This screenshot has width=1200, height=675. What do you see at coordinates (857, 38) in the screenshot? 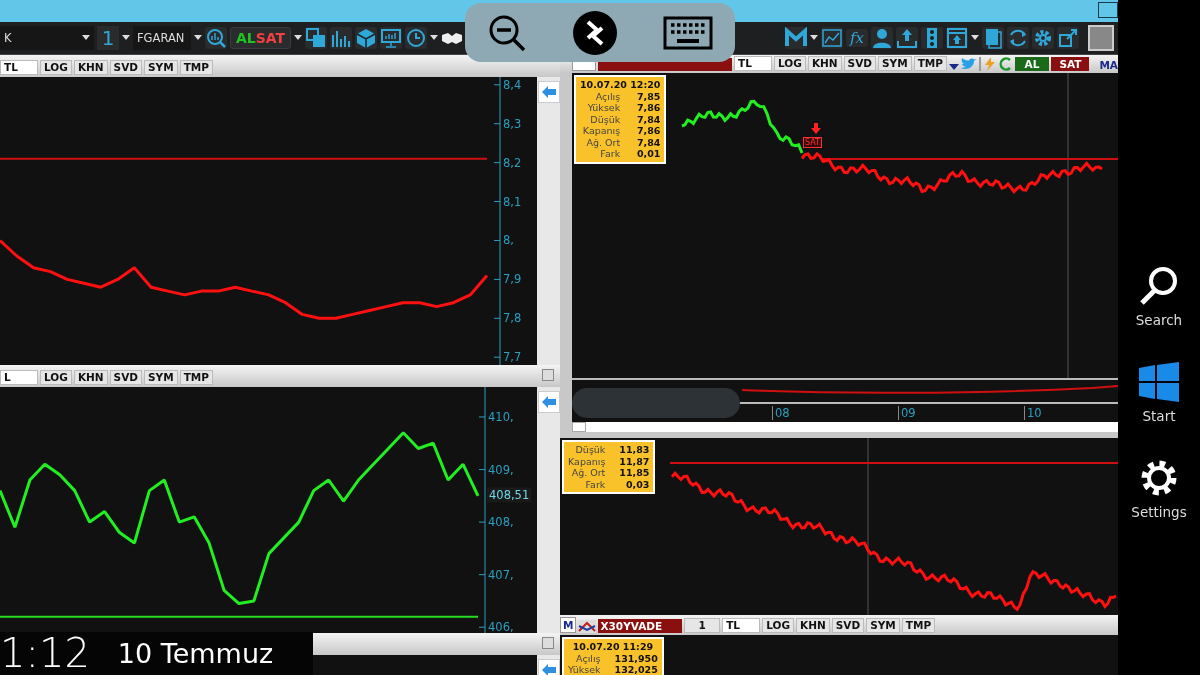
I see `function-button: fx` at bounding box center [857, 38].